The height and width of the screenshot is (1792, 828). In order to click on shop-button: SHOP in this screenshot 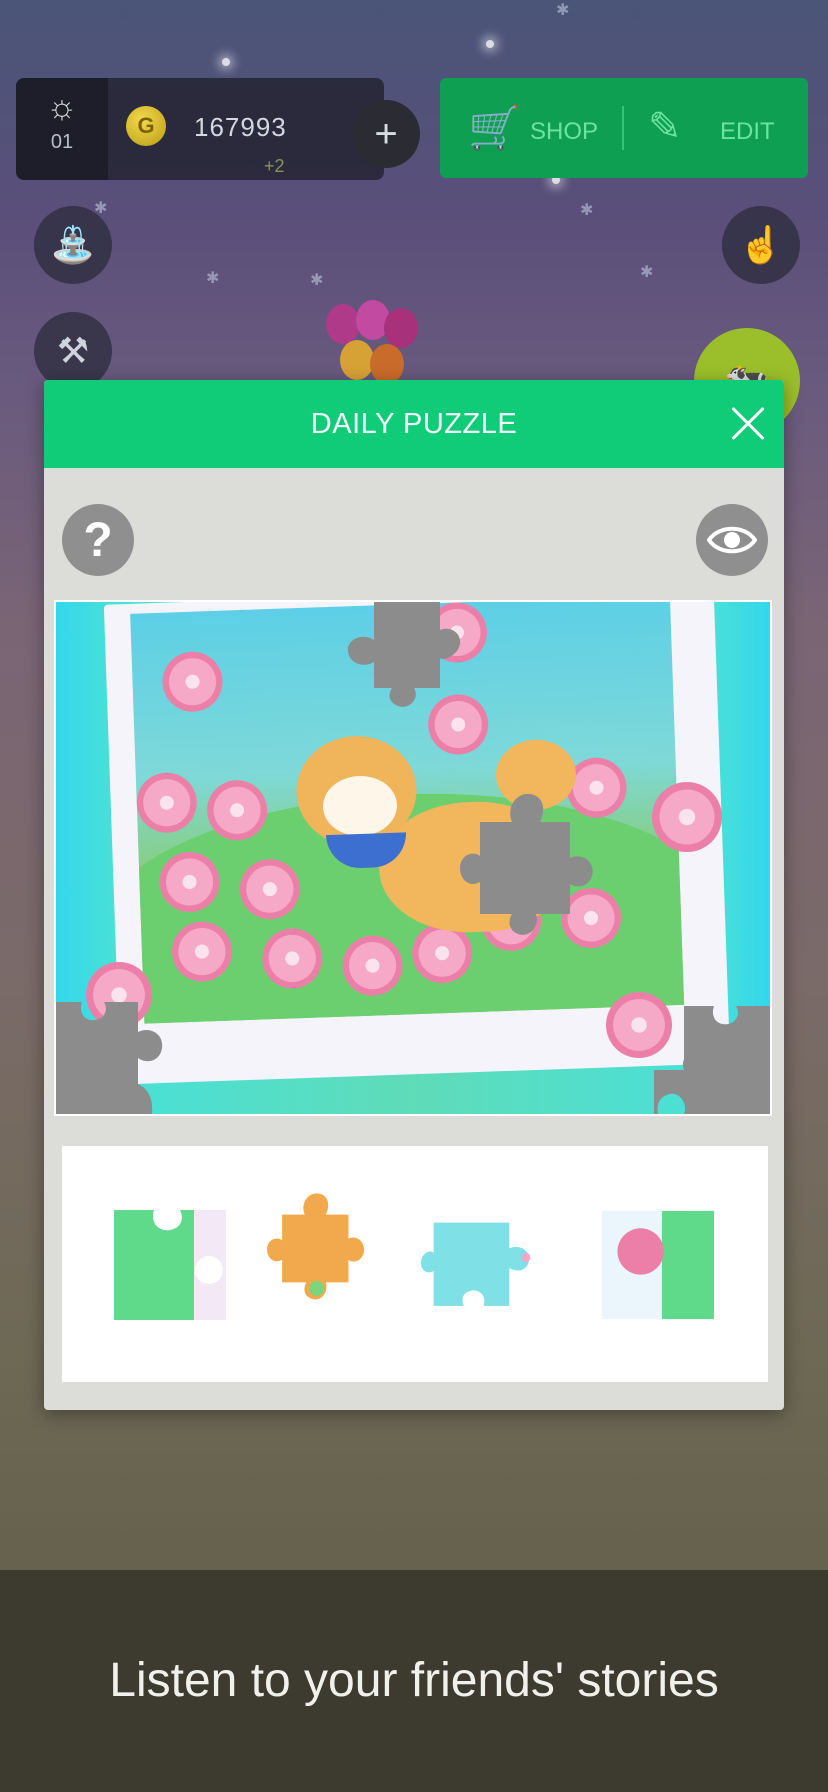, I will do `click(564, 132)`.